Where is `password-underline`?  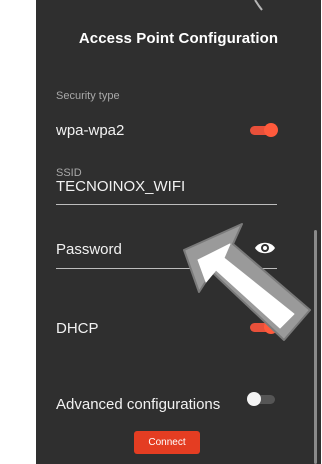 password-underline is located at coordinates (166, 268).